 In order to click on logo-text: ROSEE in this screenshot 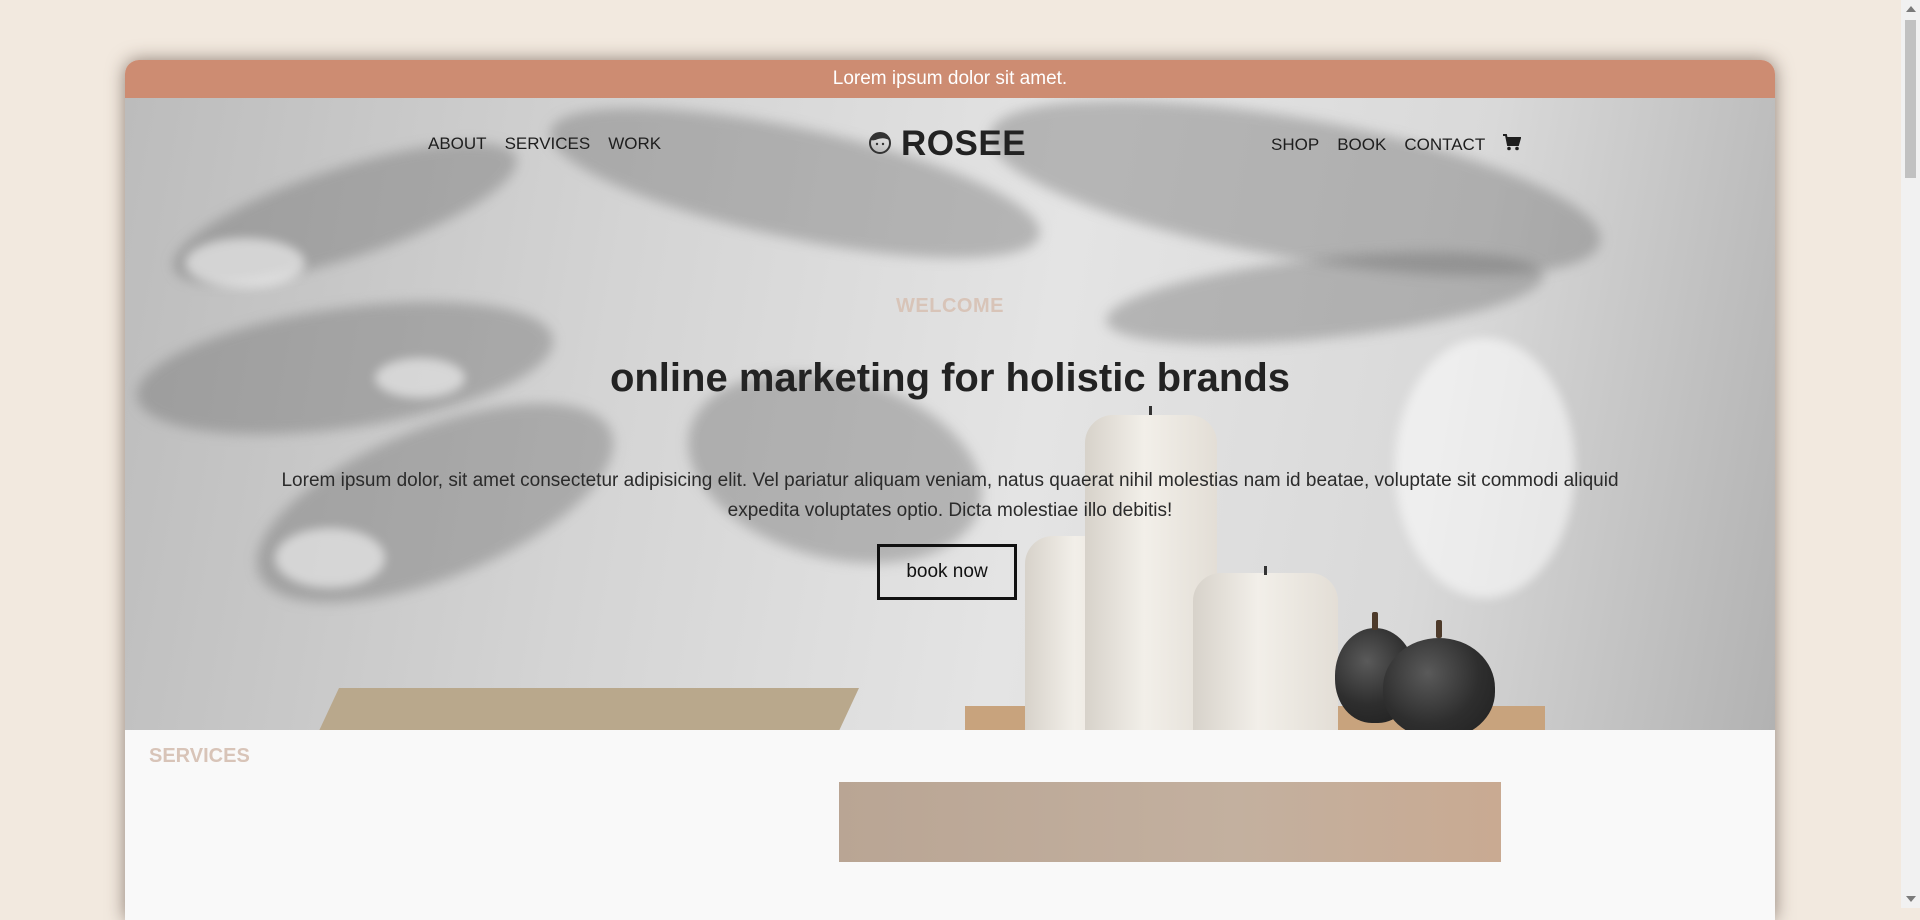, I will do `click(964, 143)`.